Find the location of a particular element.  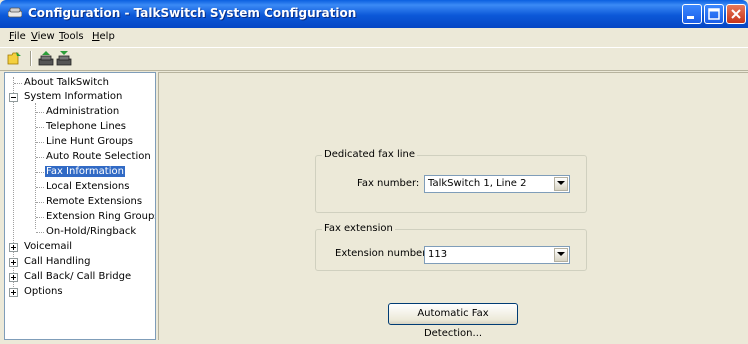

group-title: Fax extension is located at coordinates (358, 228).